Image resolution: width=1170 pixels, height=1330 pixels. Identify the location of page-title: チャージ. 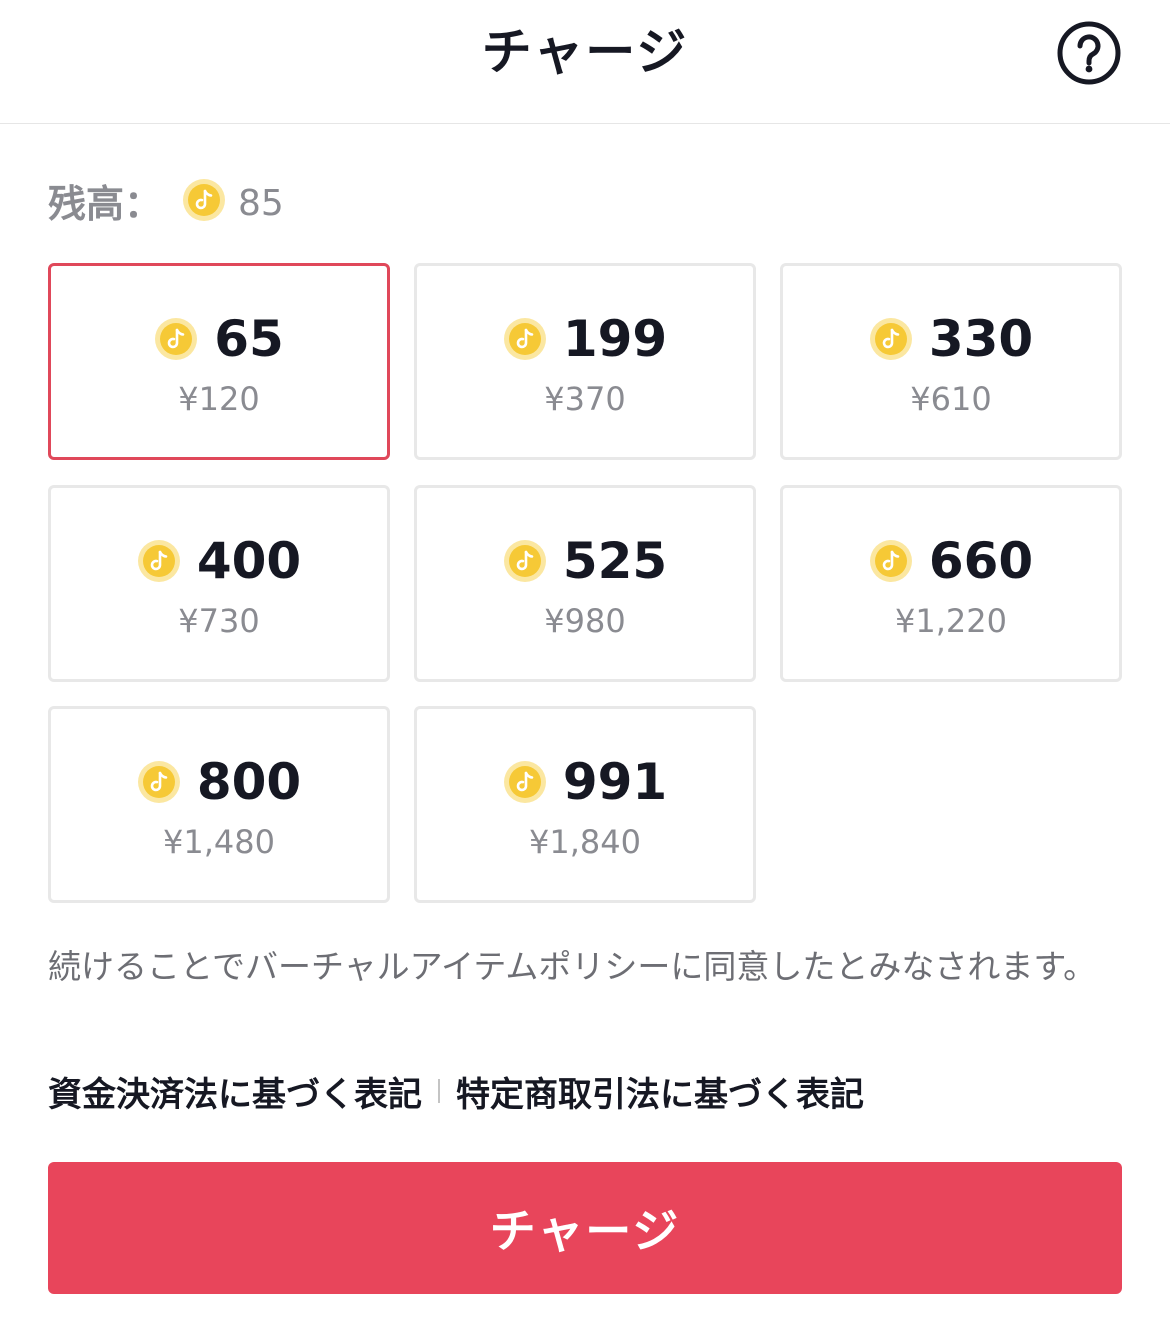
(585, 52).